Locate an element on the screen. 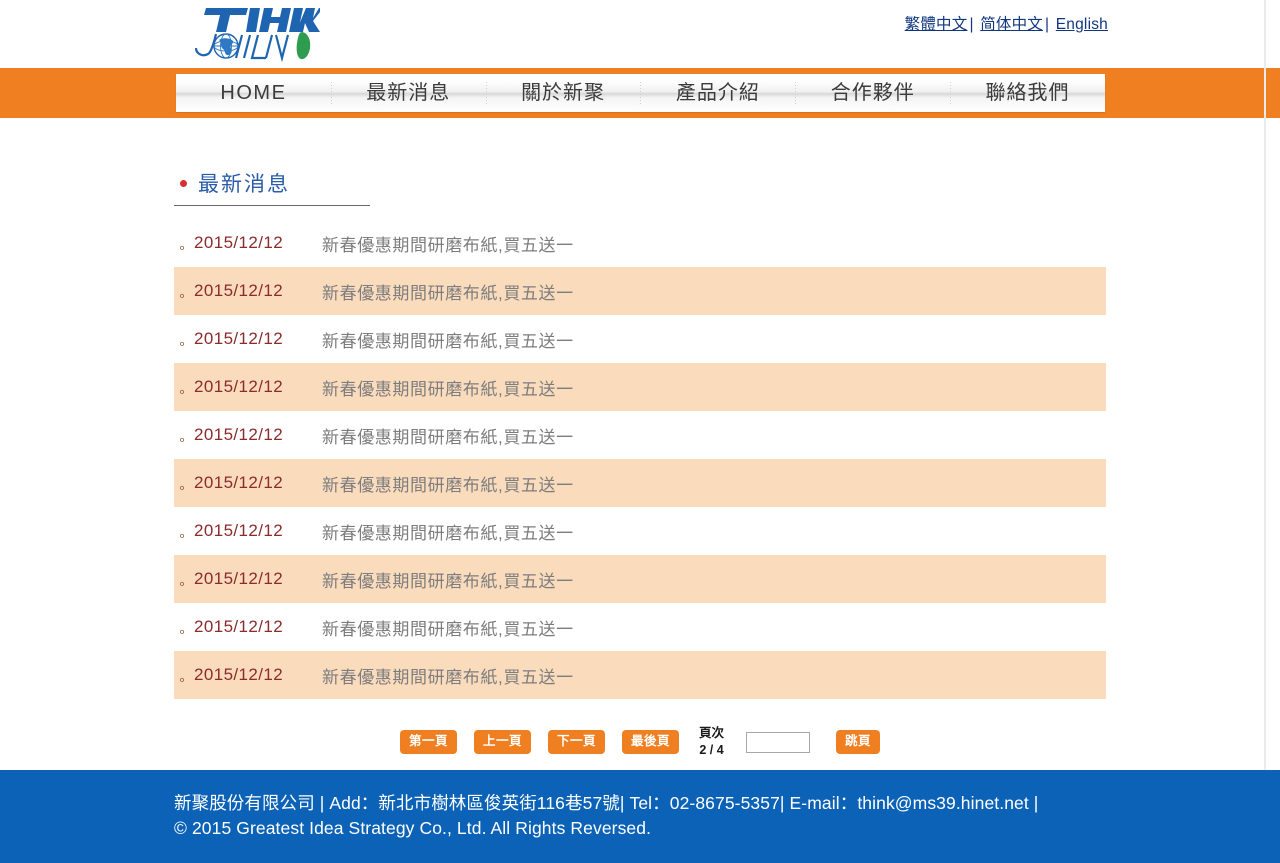  site-header: 繁體中文 | 简体中文 | English is located at coordinates (640, 34).